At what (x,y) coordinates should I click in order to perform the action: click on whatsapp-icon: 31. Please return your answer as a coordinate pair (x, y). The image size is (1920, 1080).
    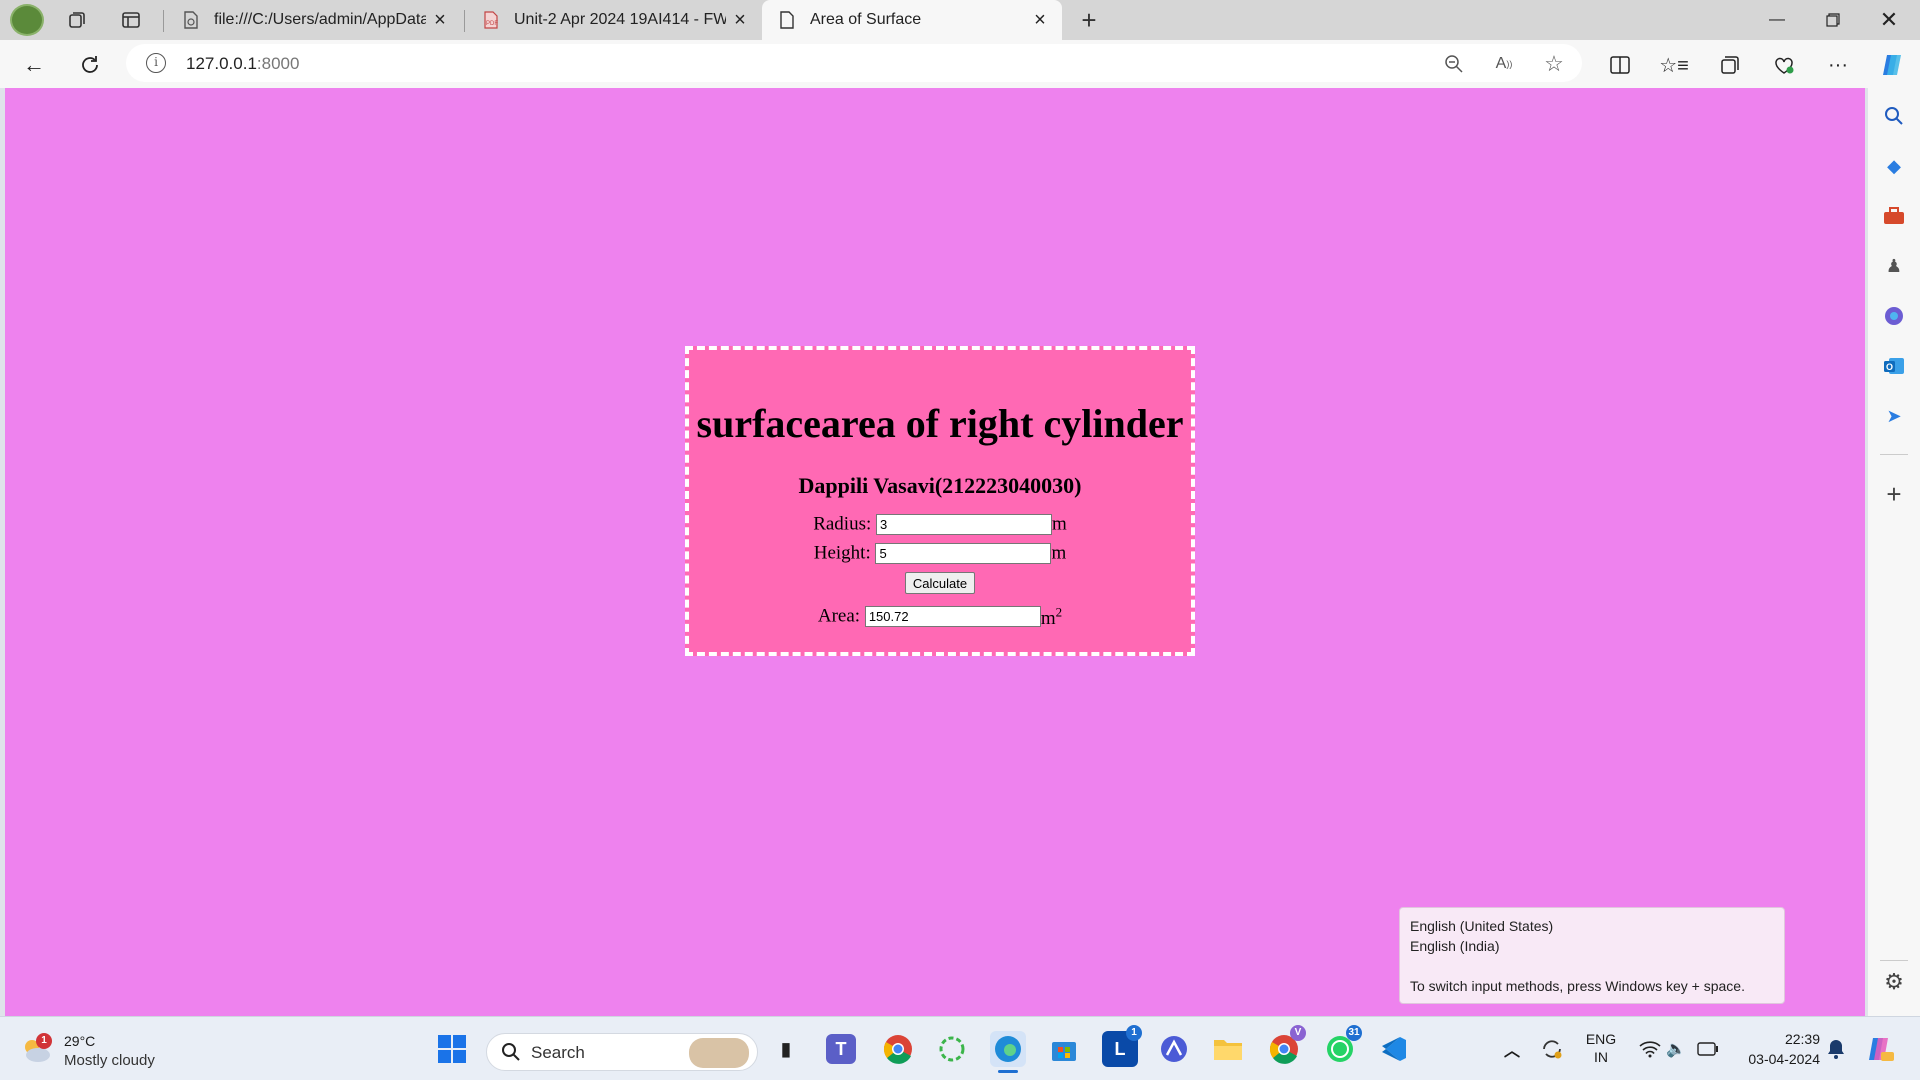
    Looking at the image, I should click on (1342, 1046).